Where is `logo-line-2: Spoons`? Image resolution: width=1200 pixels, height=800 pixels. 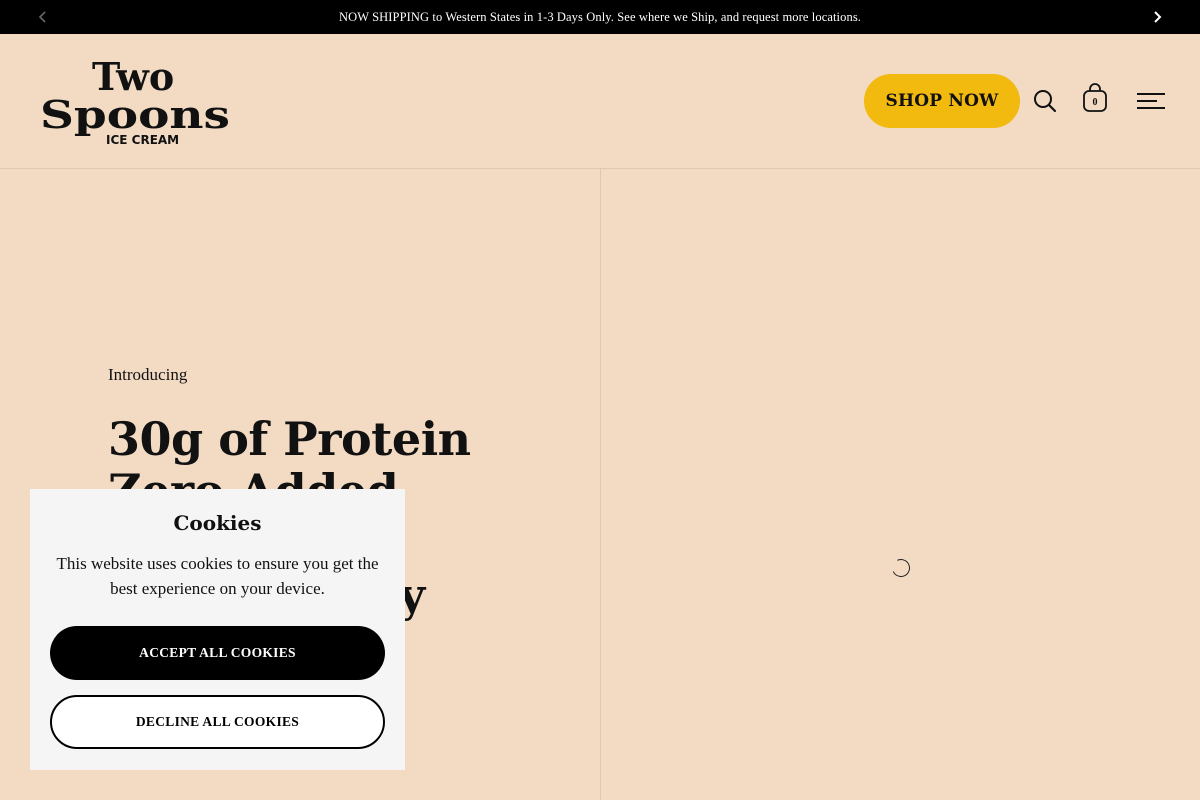
logo-line-2: Spoons is located at coordinates (135, 114).